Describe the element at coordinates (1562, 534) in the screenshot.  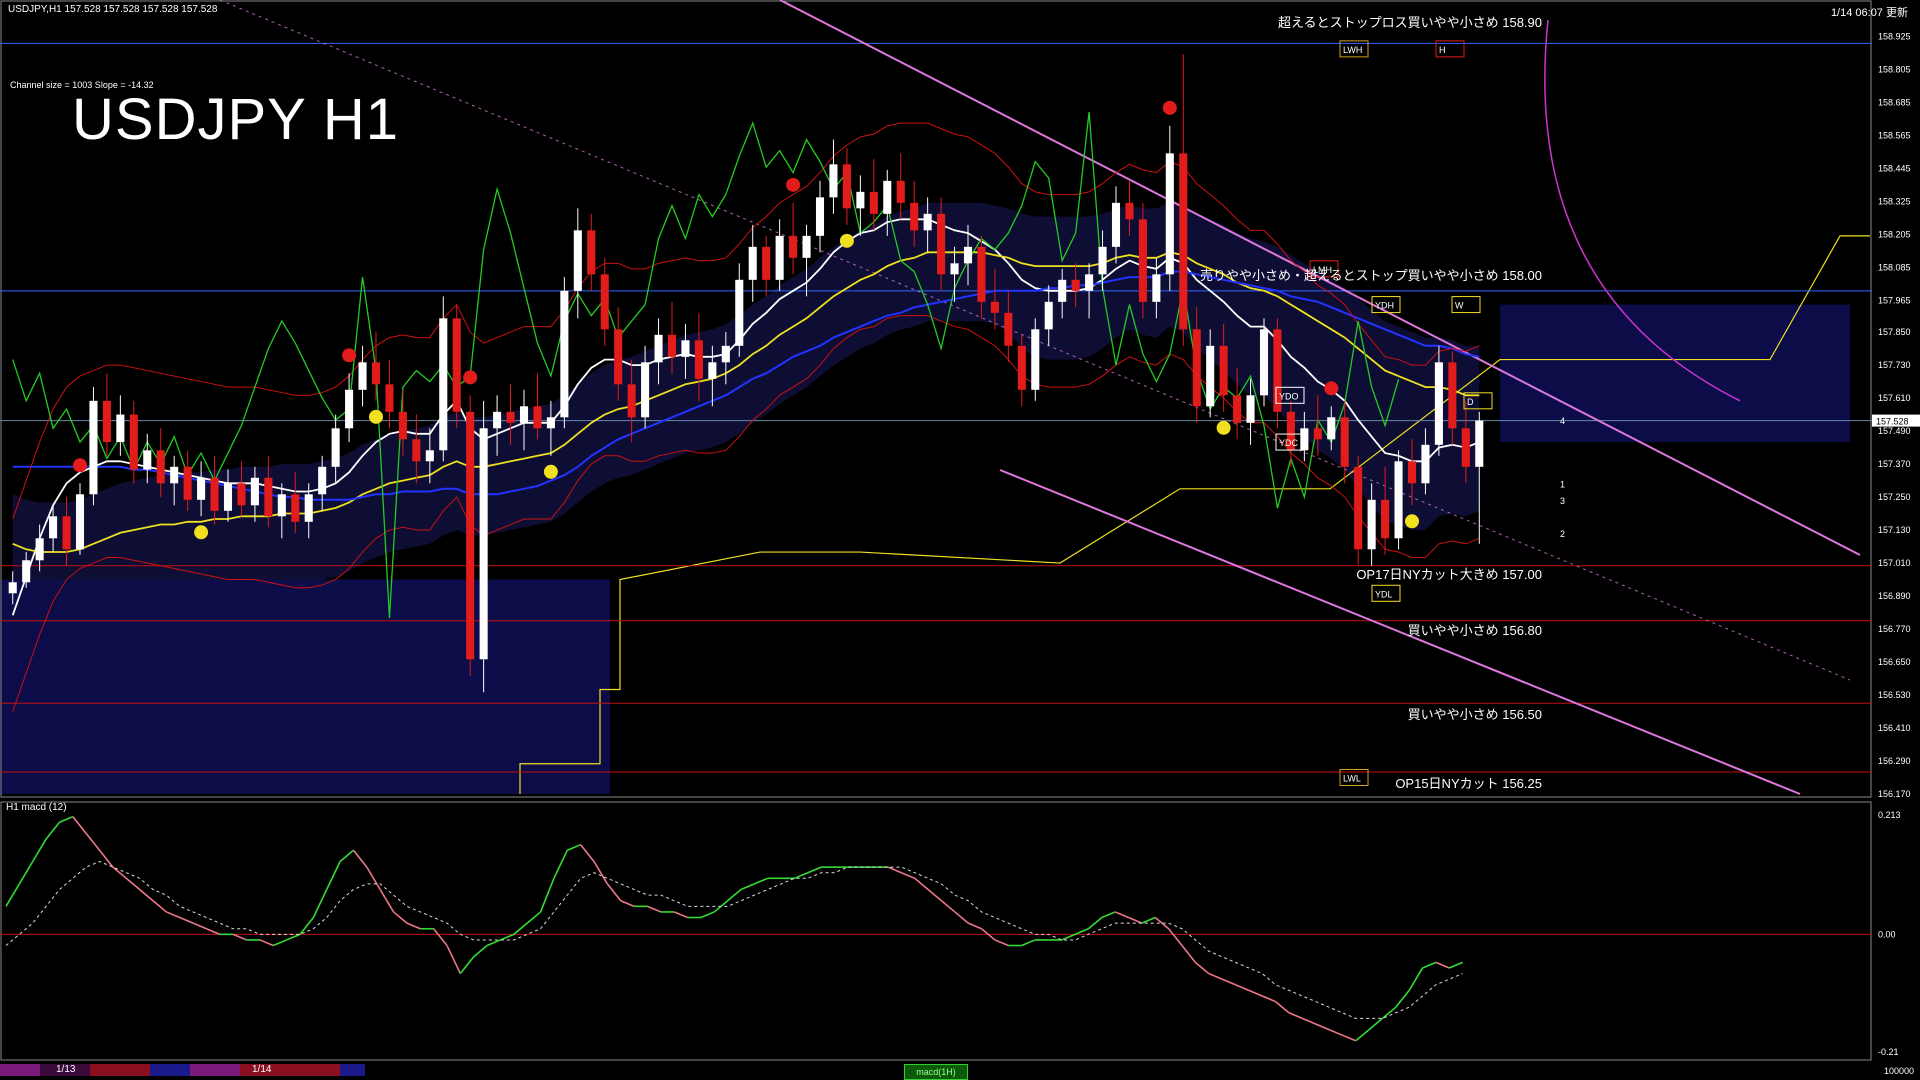
I see `projection-label: 2` at that location.